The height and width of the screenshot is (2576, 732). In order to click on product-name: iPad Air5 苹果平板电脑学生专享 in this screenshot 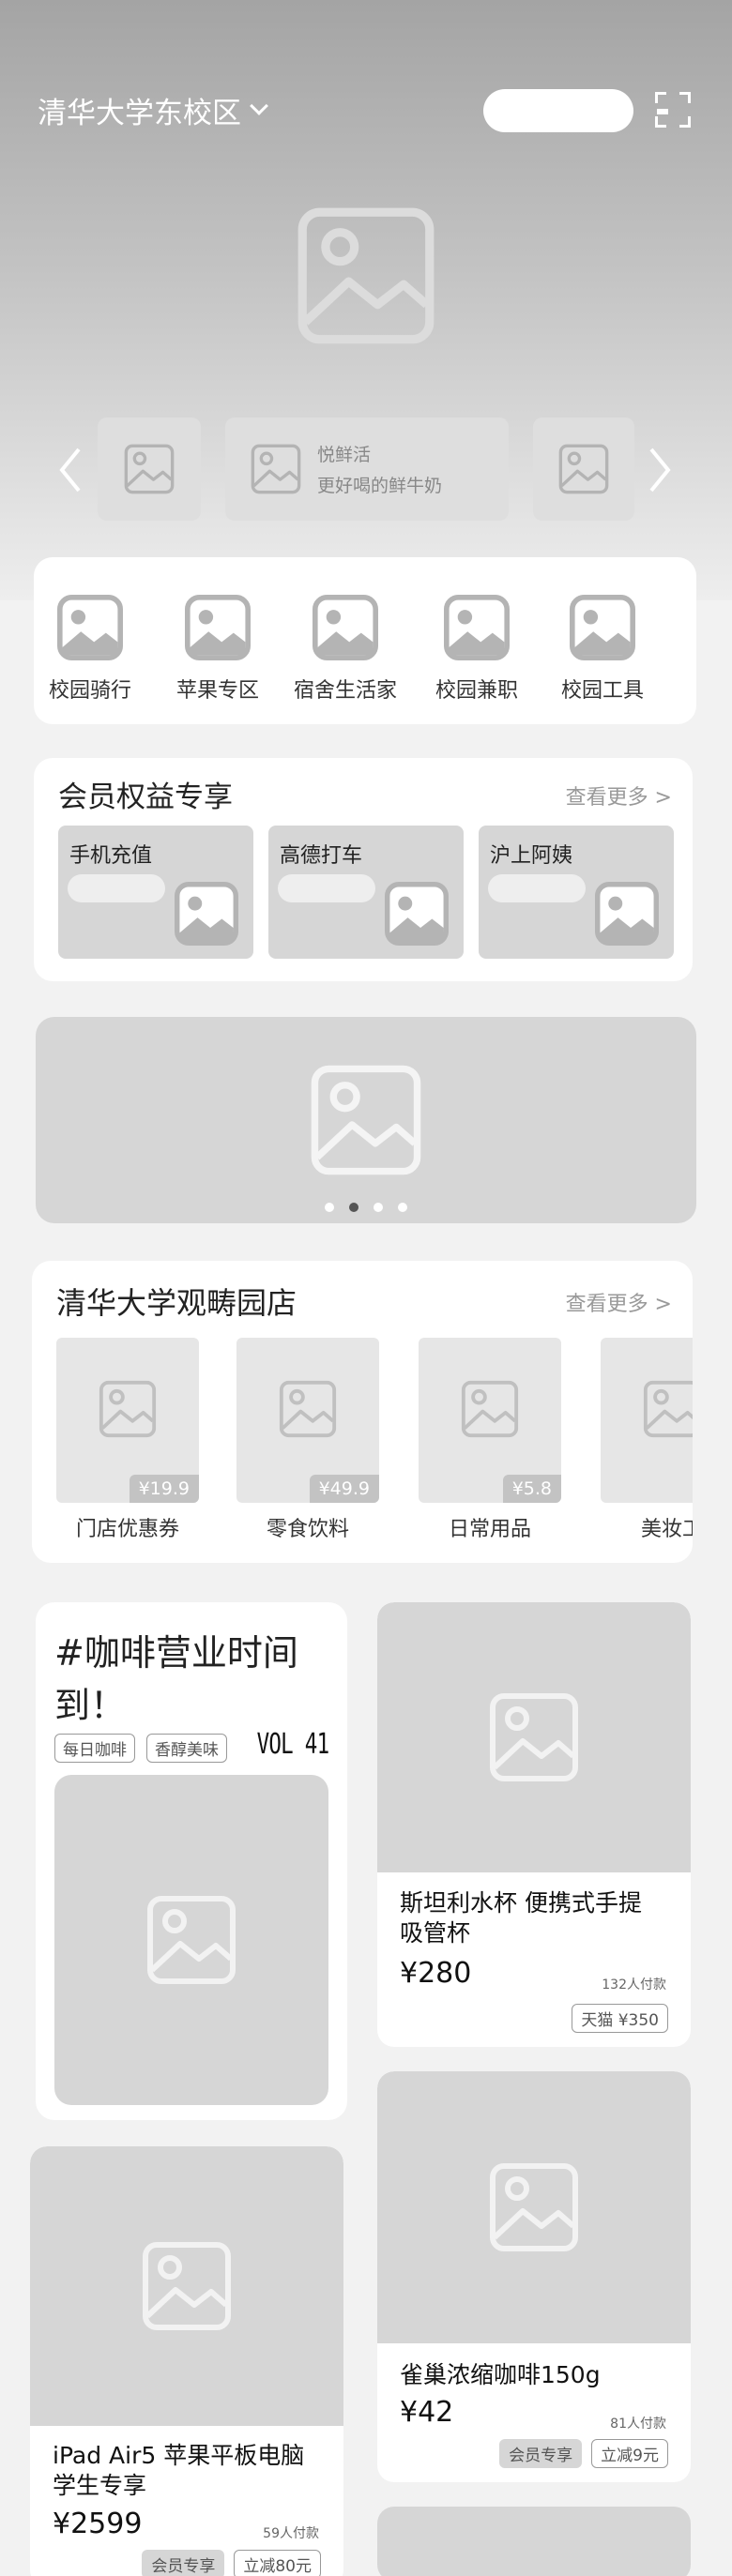, I will do `click(179, 2470)`.